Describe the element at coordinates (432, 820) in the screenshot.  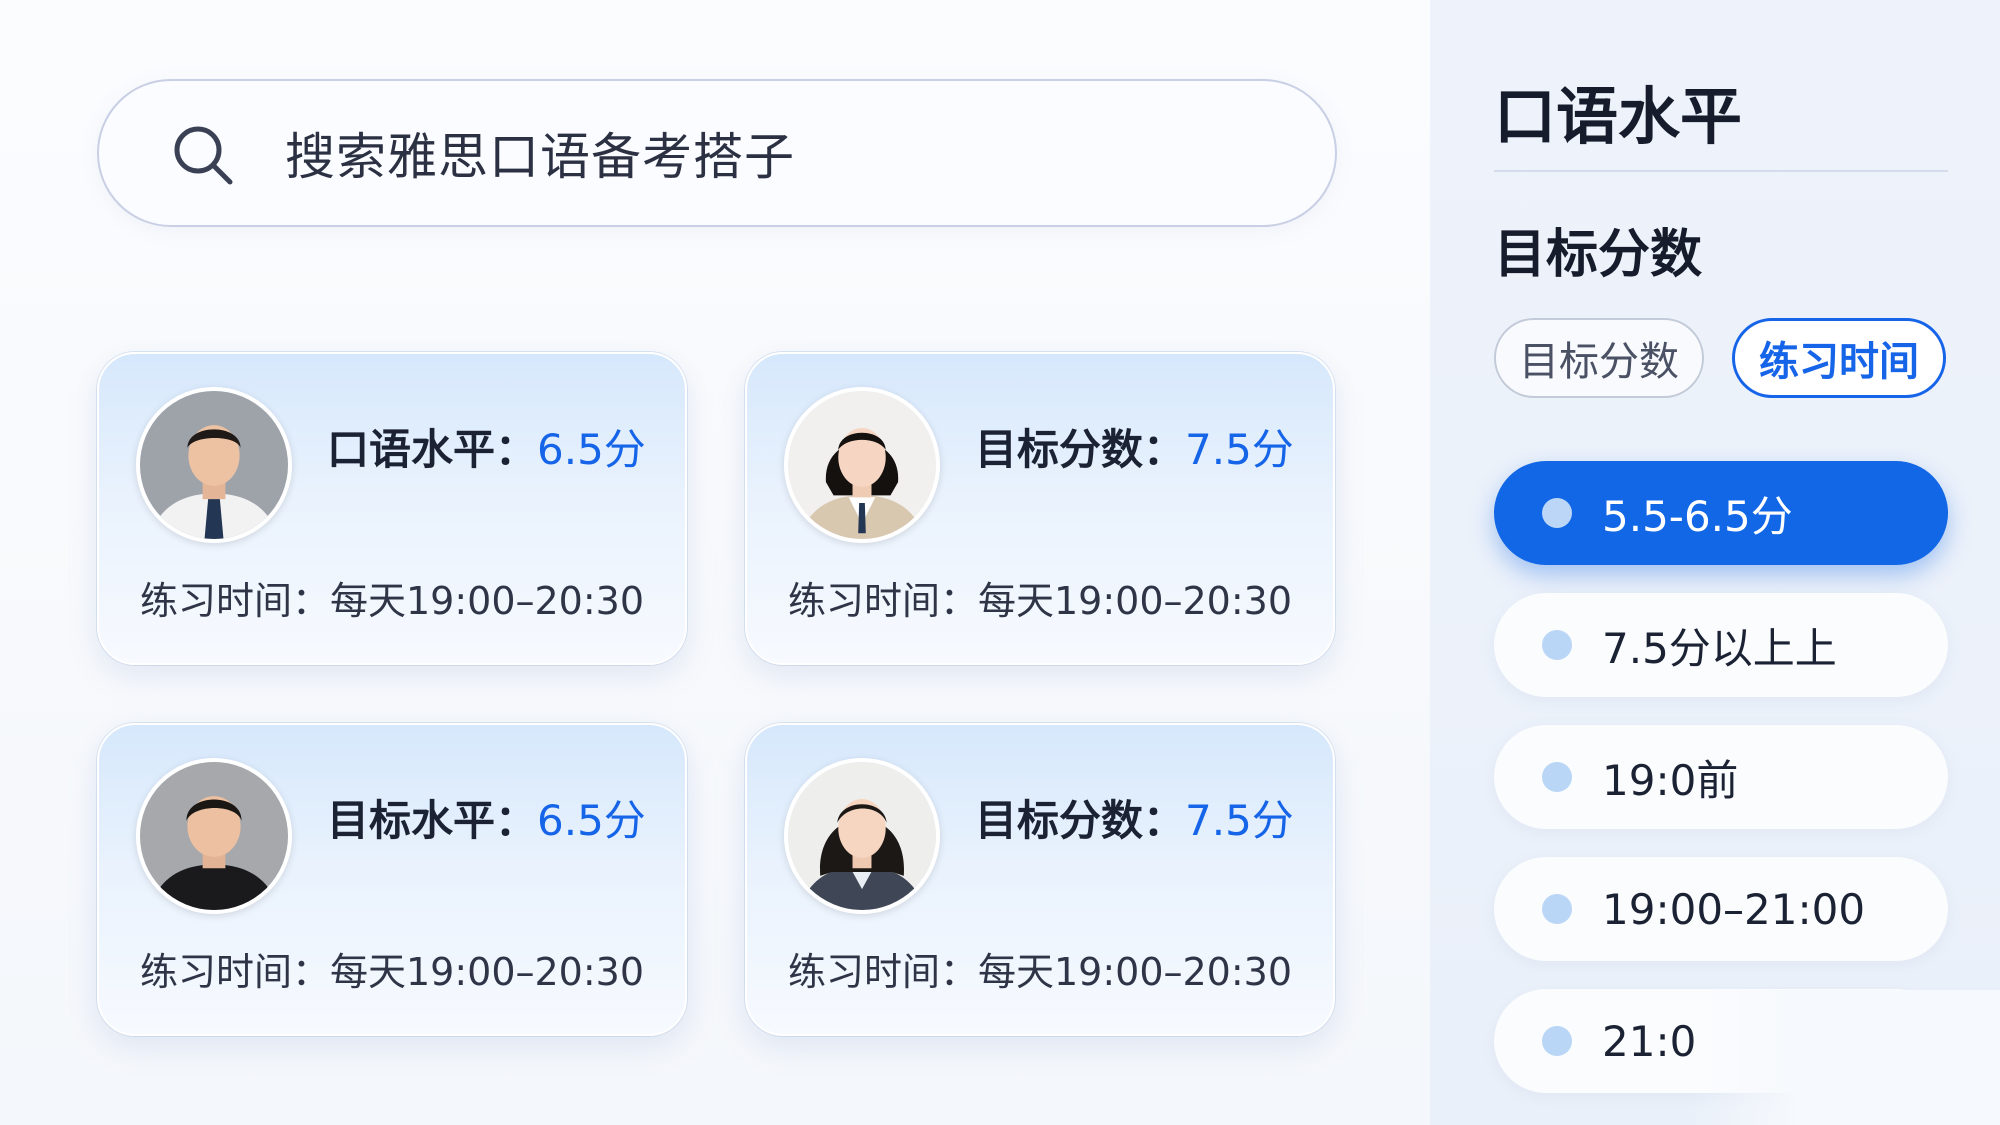
I see `card-label: 目标水平：` at that location.